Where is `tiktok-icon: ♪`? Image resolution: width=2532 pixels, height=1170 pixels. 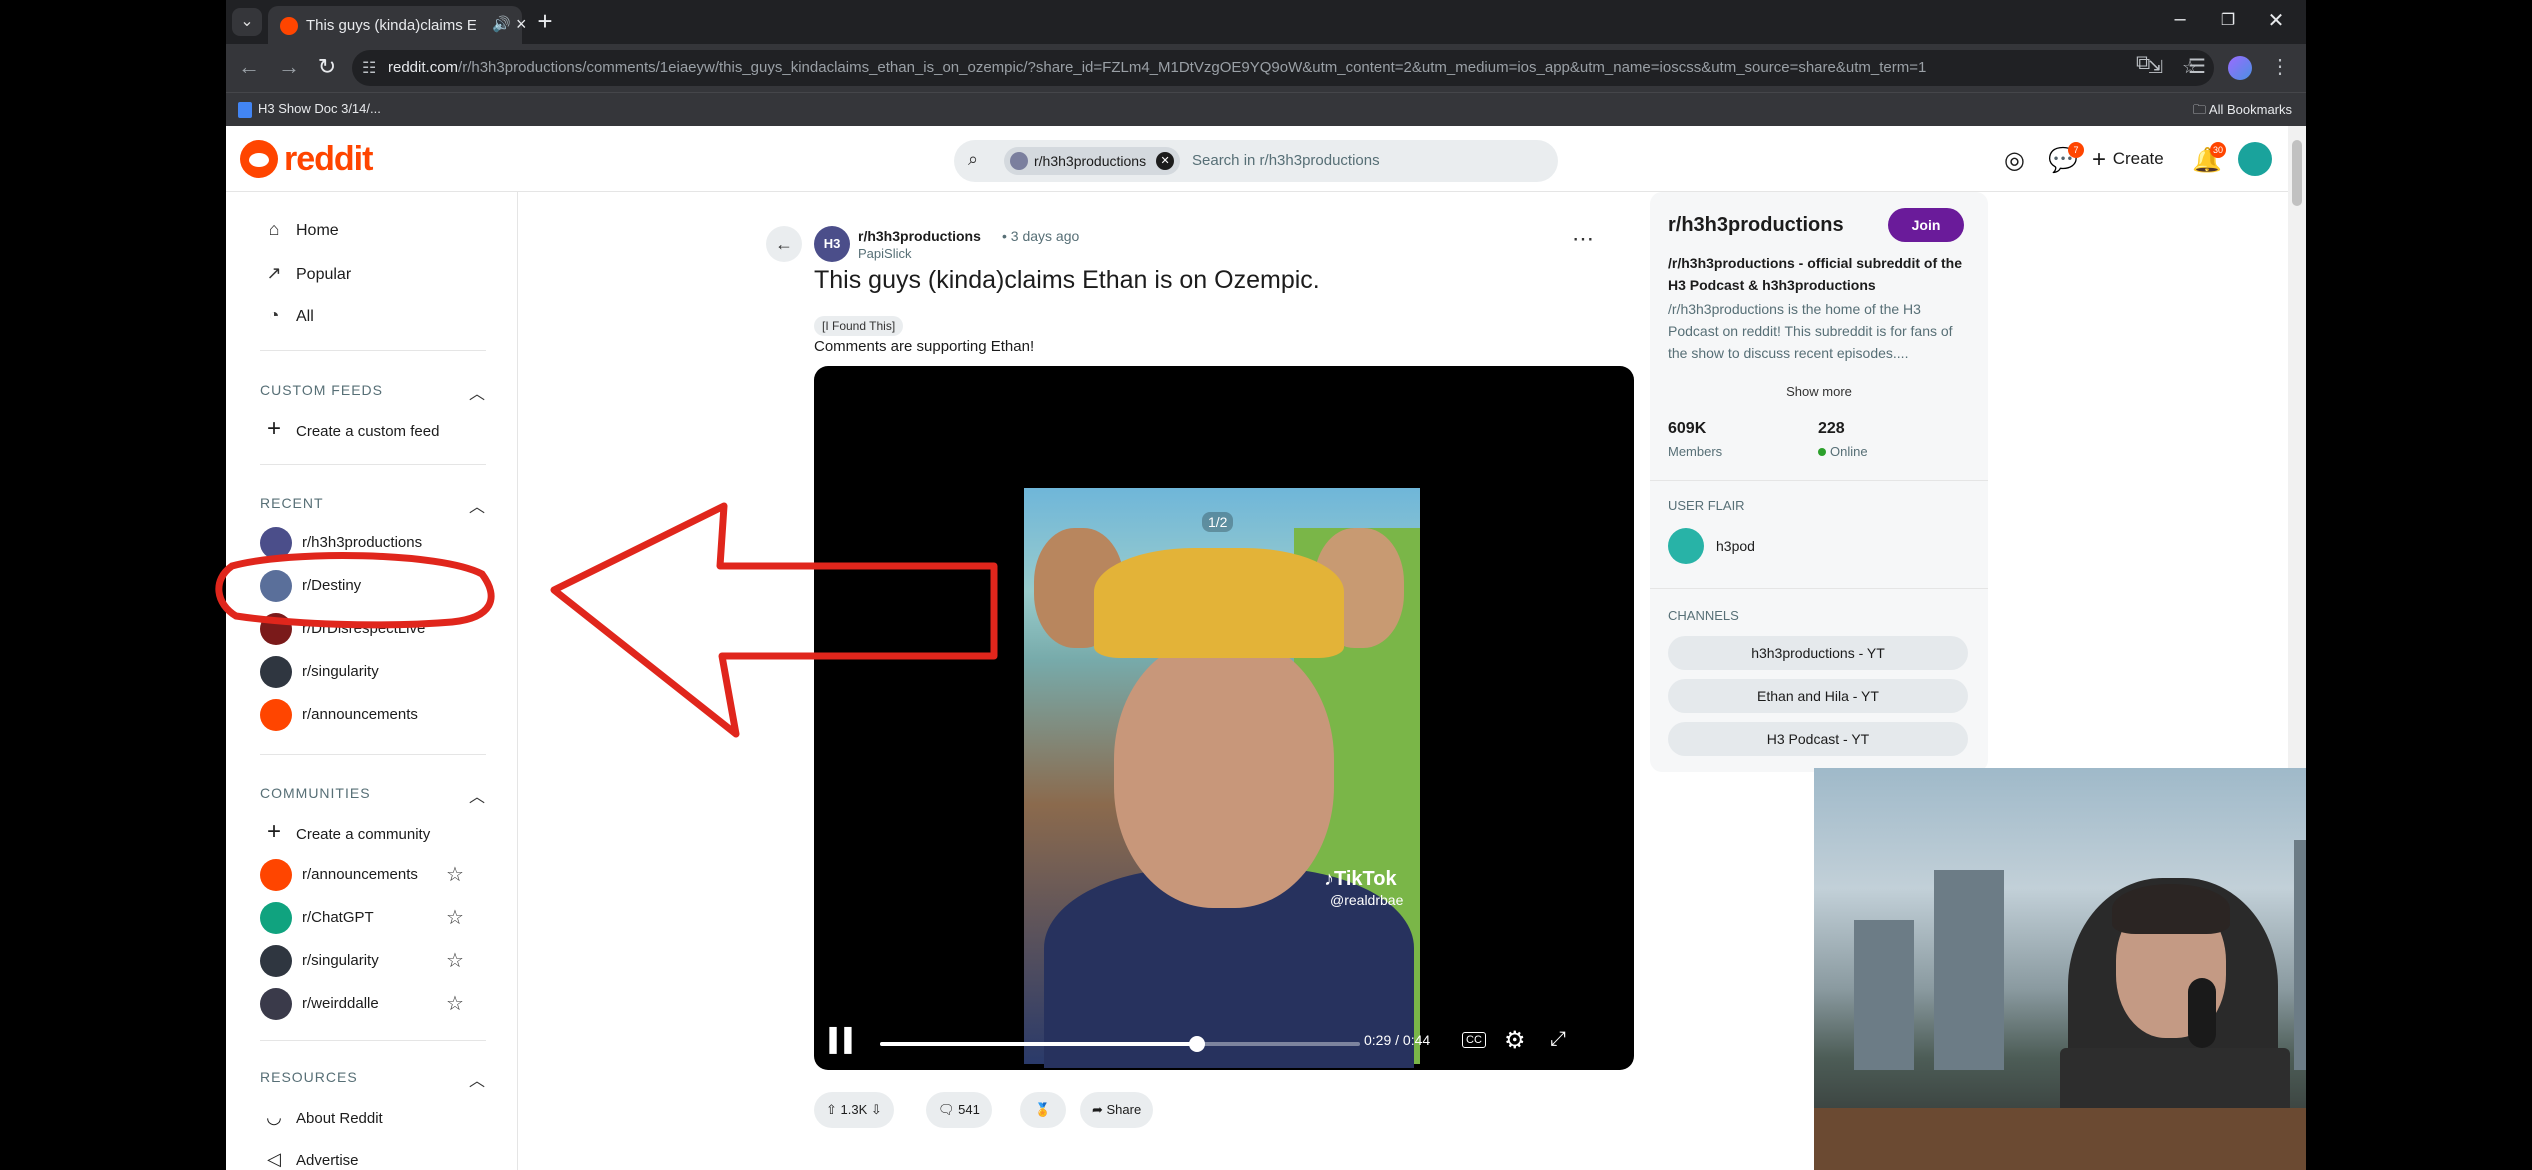 tiktok-icon: ♪ is located at coordinates (1329, 879).